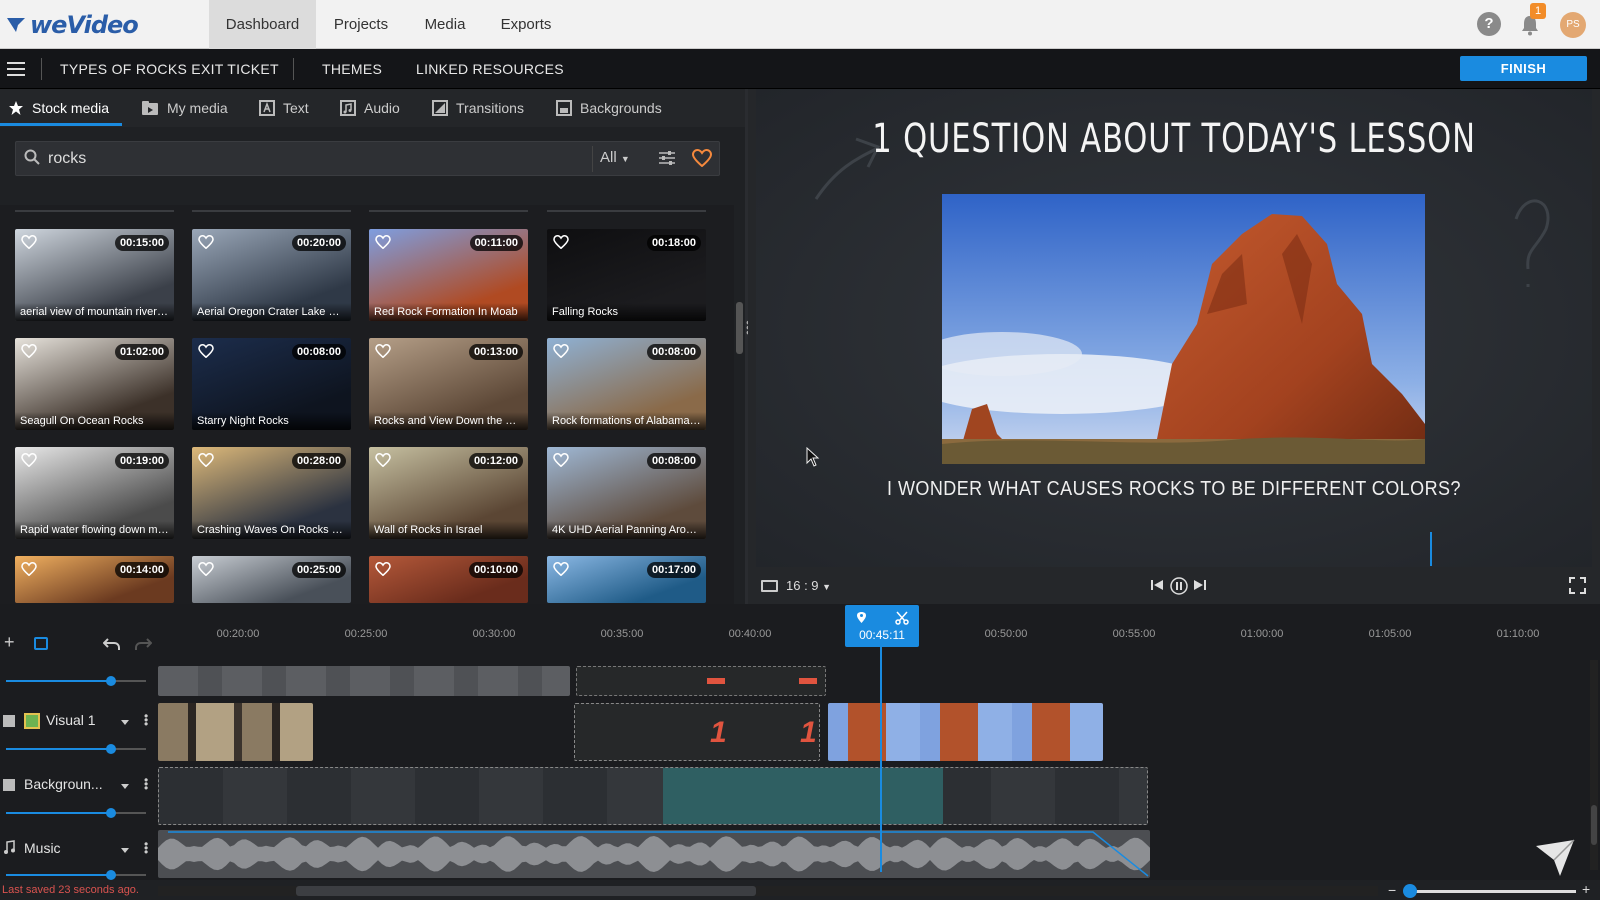 This screenshot has width=1600, height=900. Describe the element at coordinates (271, 579) in the screenshot. I see `media-card: 00:25:00` at that location.